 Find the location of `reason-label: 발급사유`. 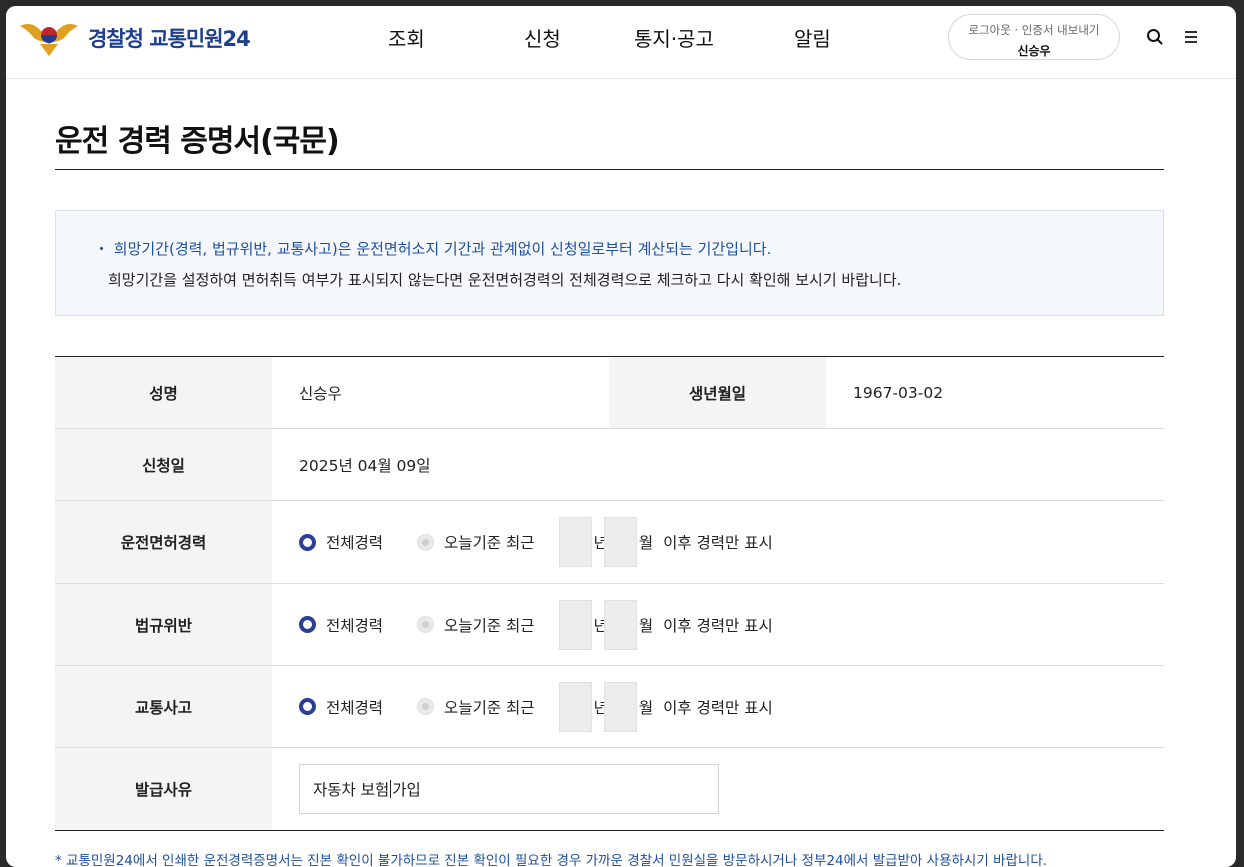

reason-label: 발급사유 is located at coordinates (163, 789).